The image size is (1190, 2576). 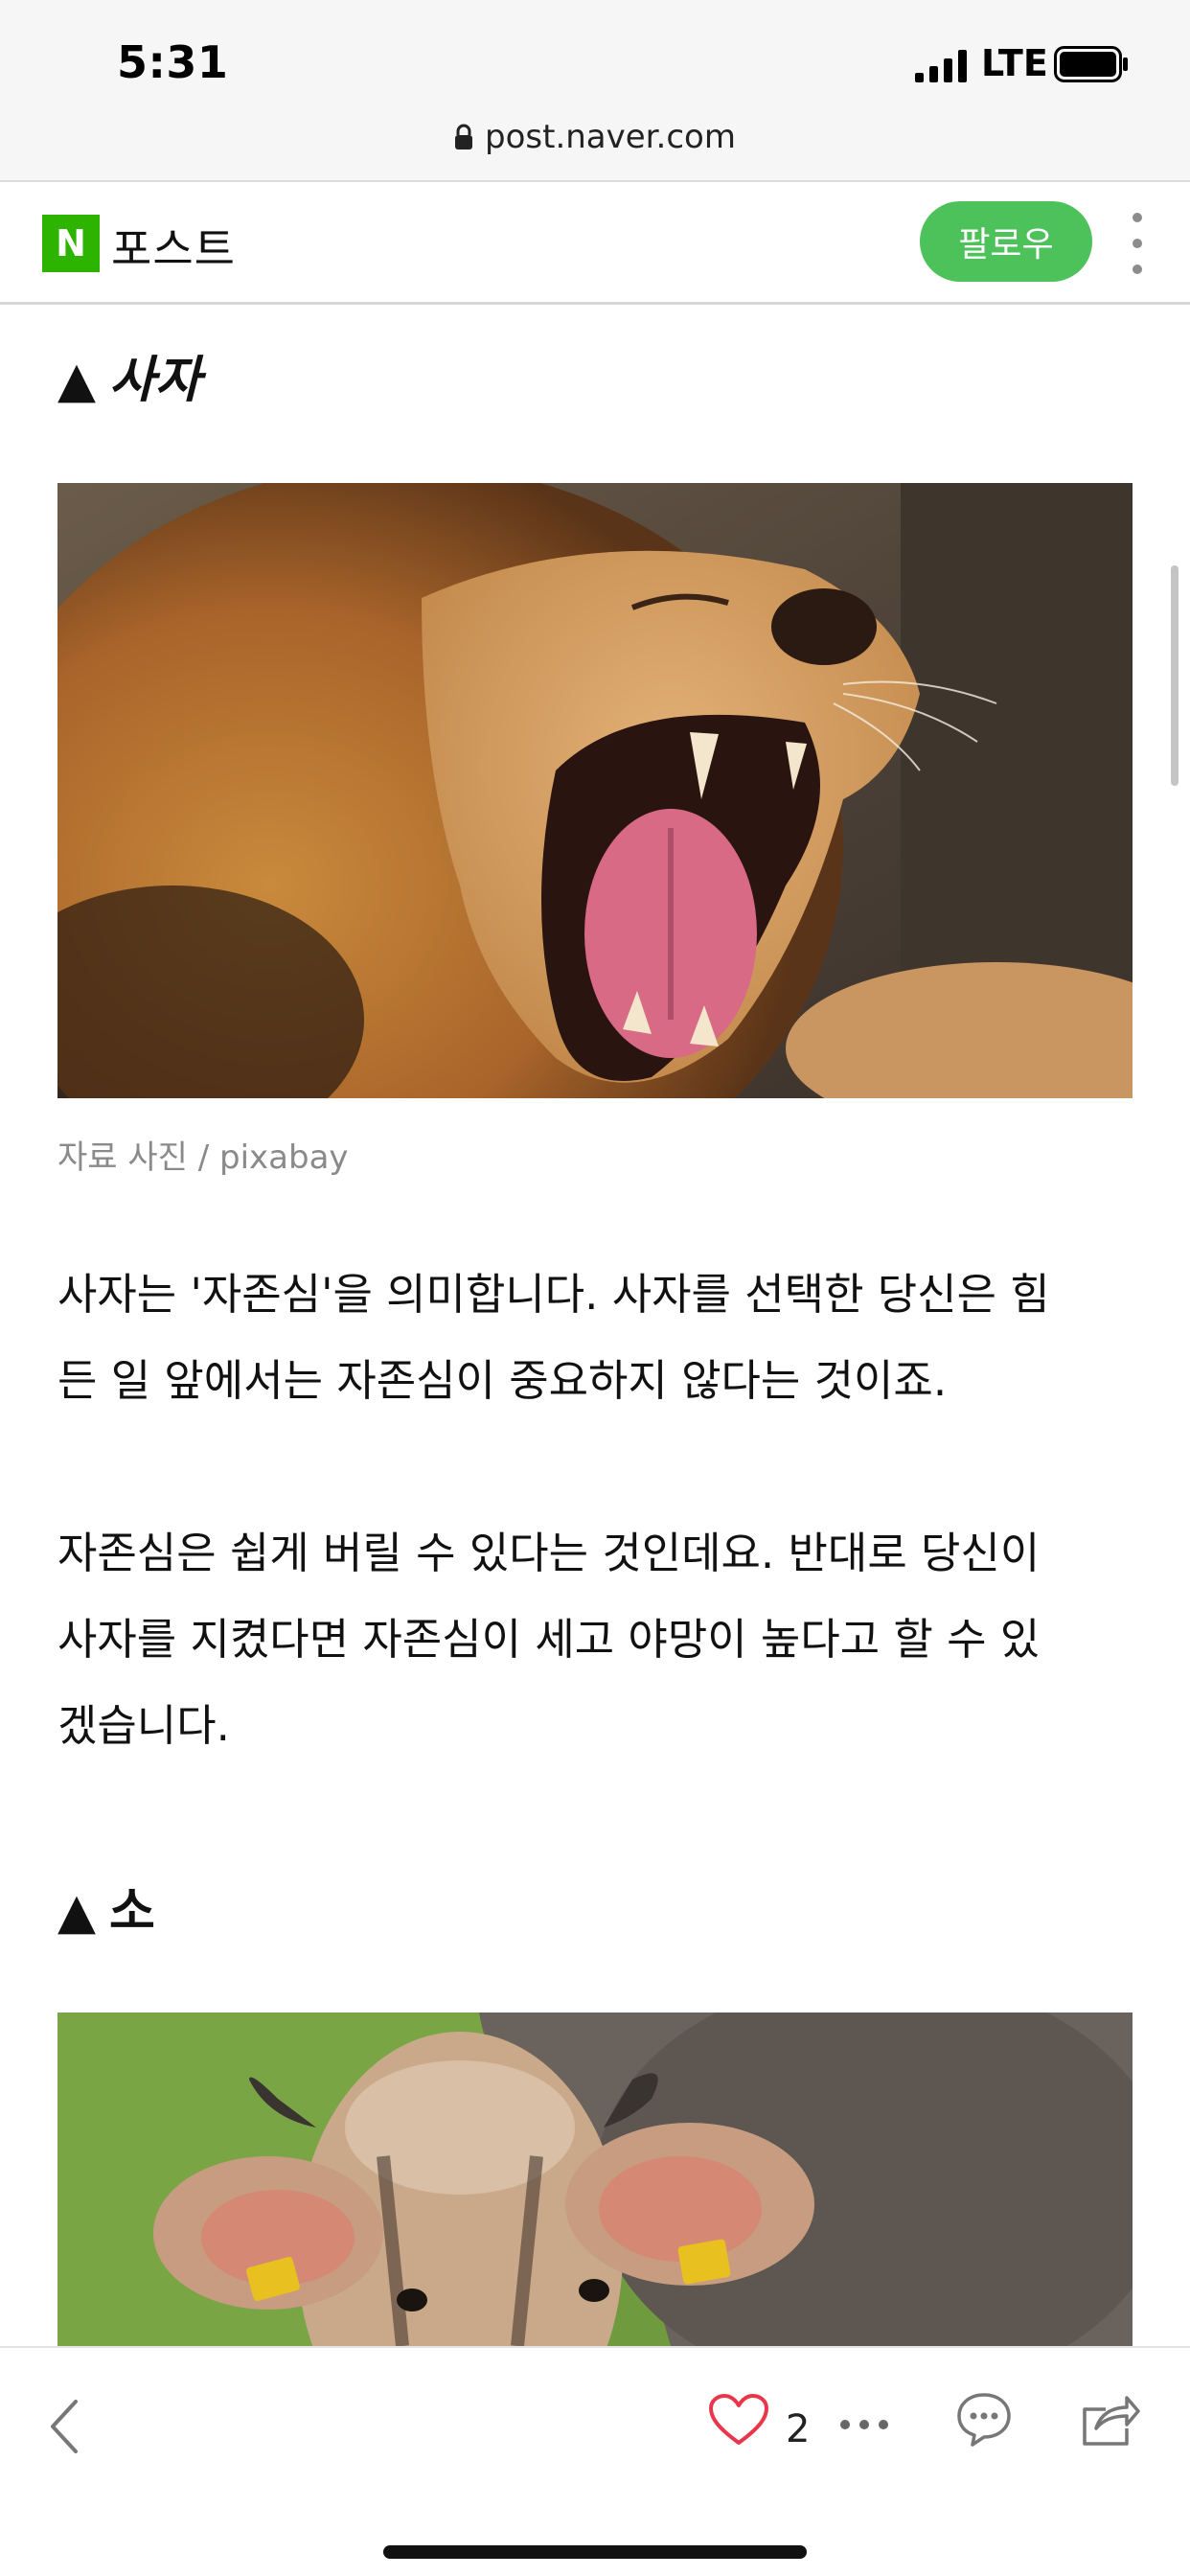 I want to click on post-header: N 포스트 팔로우, so click(x=595, y=243).